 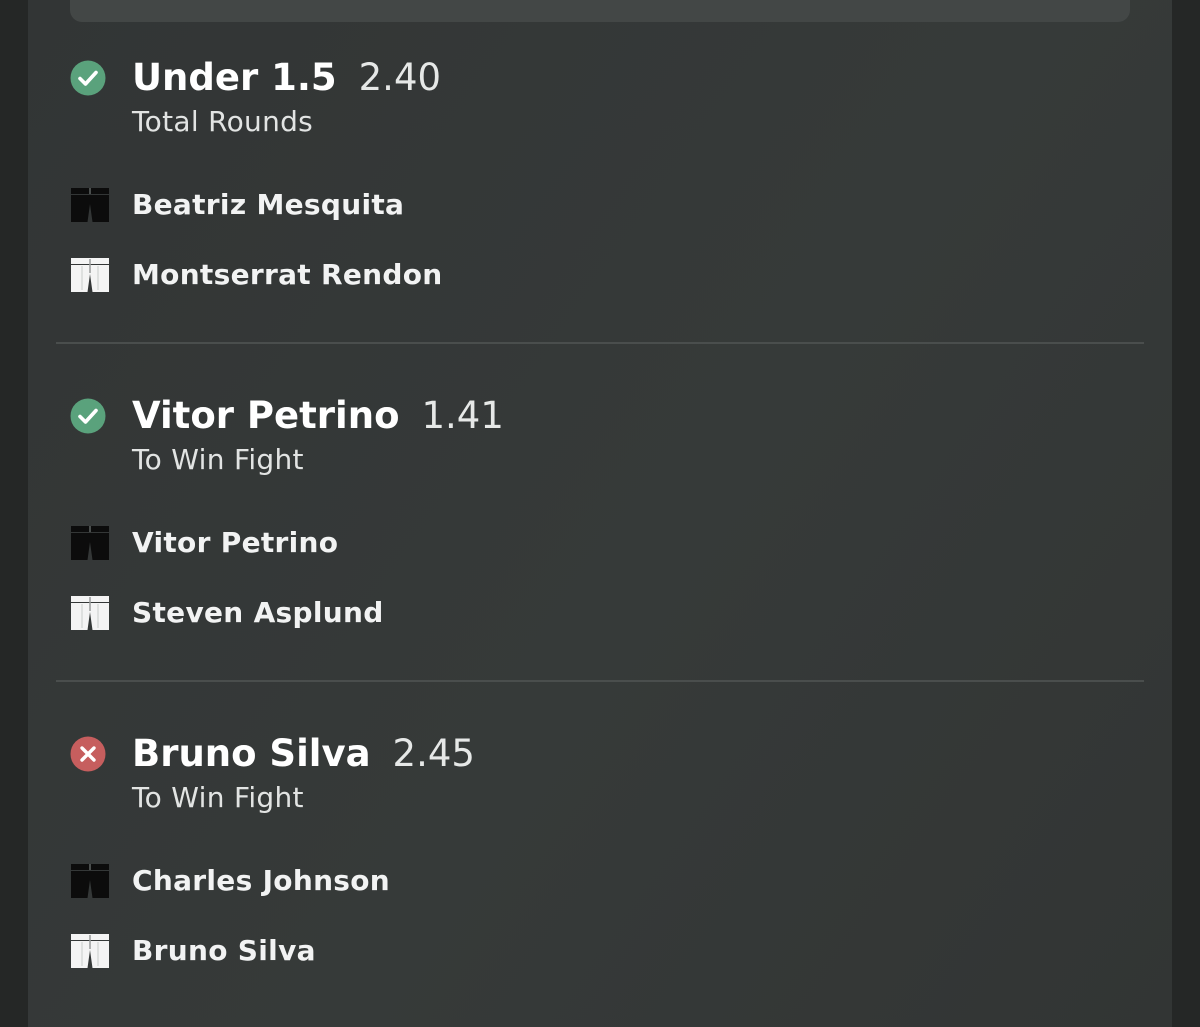 I want to click on fighter-name: Montserrat Rendon, so click(x=287, y=274).